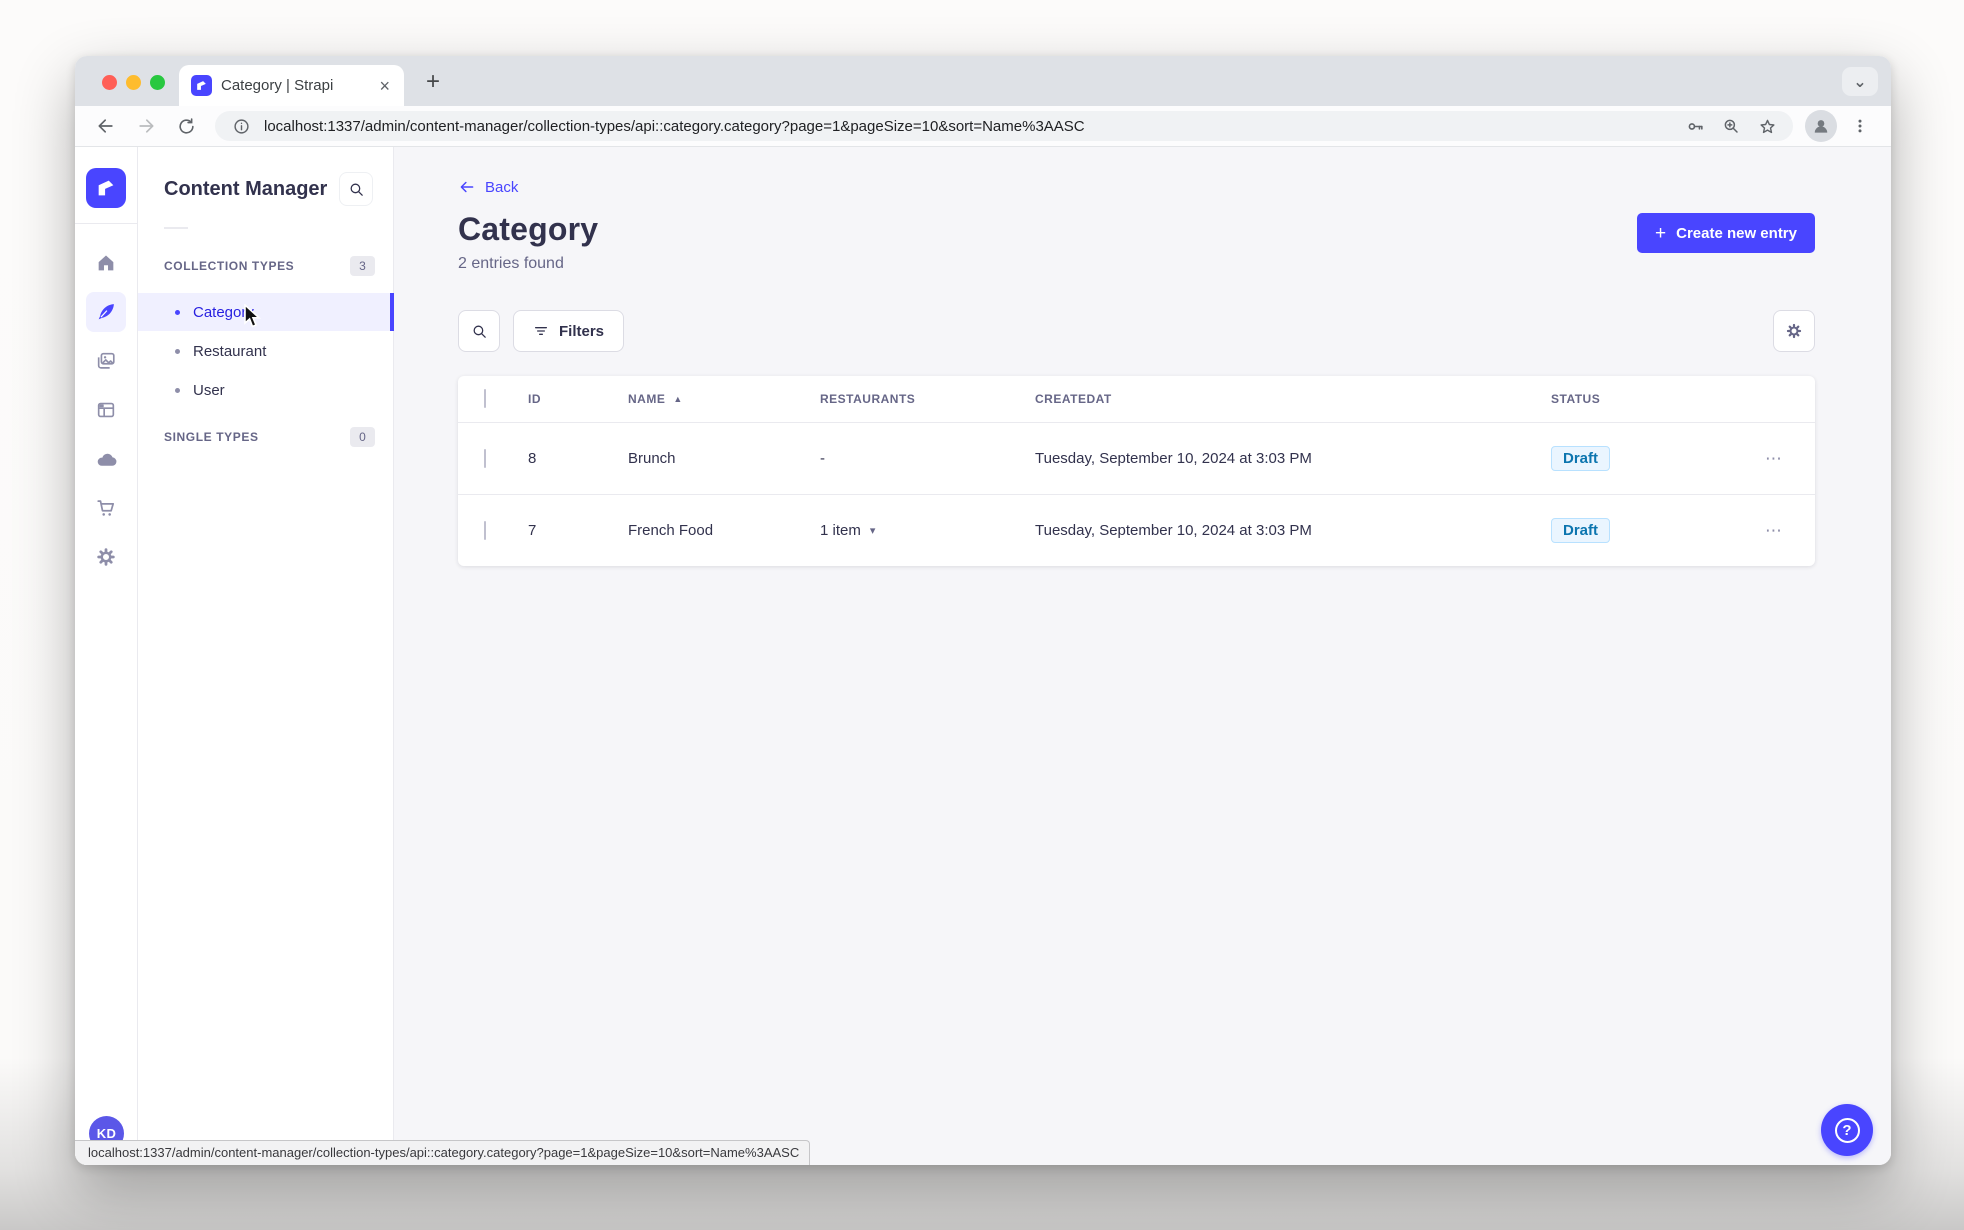 Image resolution: width=1964 pixels, height=1230 pixels. What do you see at coordinates (211, 437) in the screenshot?
I see `single-types-label: SINGLE TYPES` at bounding box center [211, 437].